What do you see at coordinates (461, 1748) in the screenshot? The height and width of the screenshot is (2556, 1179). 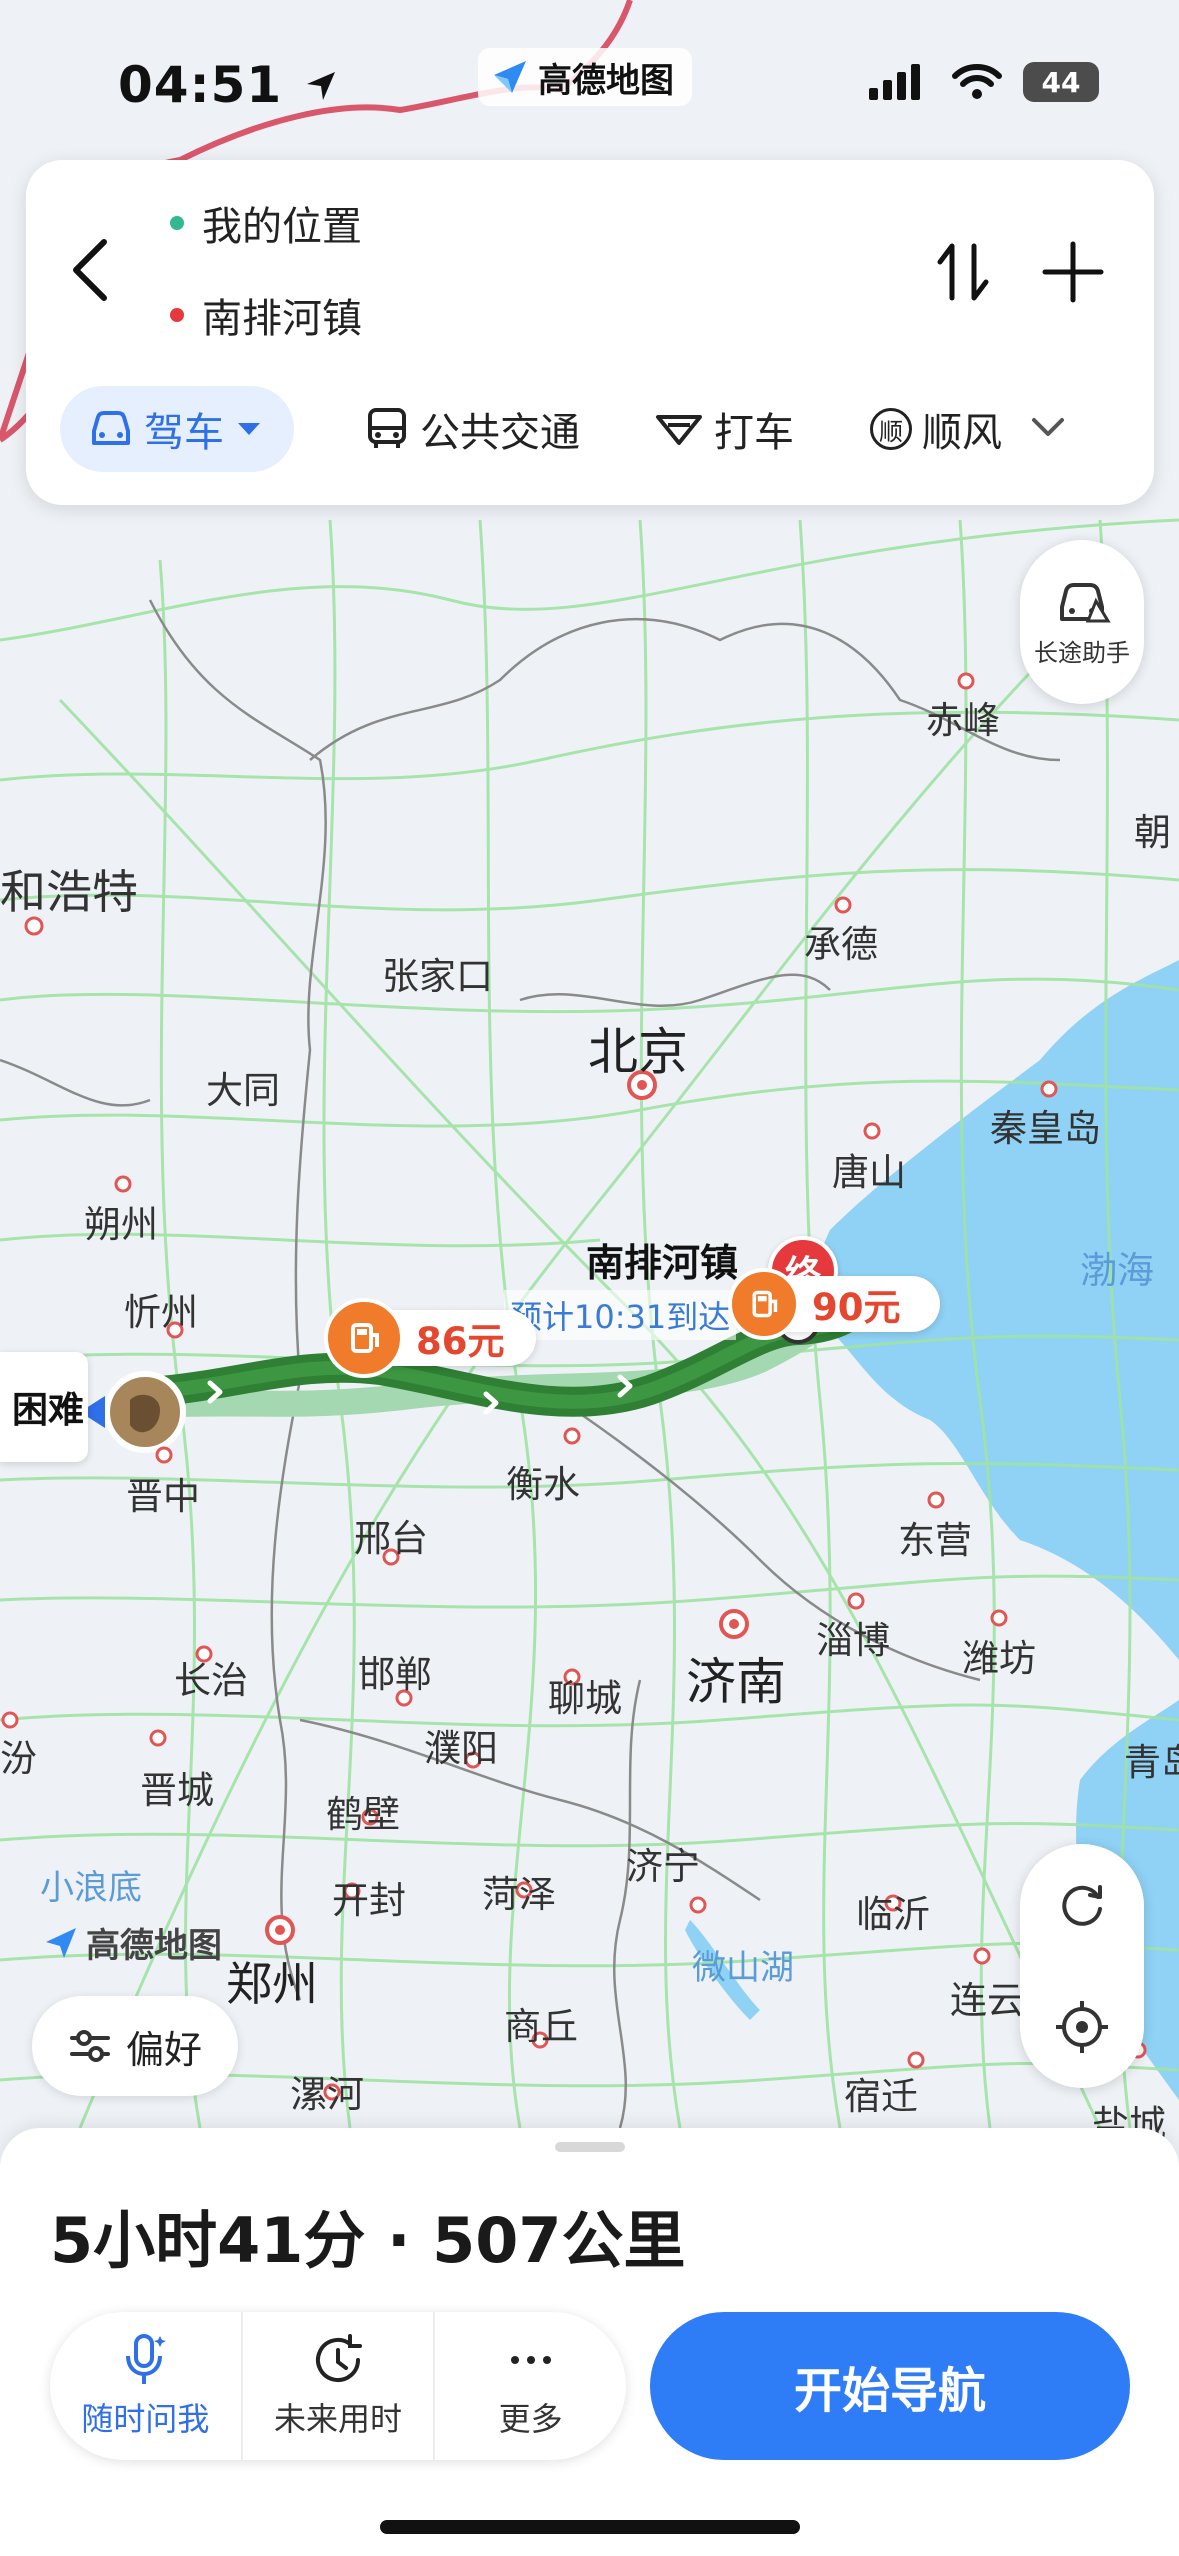 I see `city-label-puyang: 濮阳` at bounding box center [461, 1748].